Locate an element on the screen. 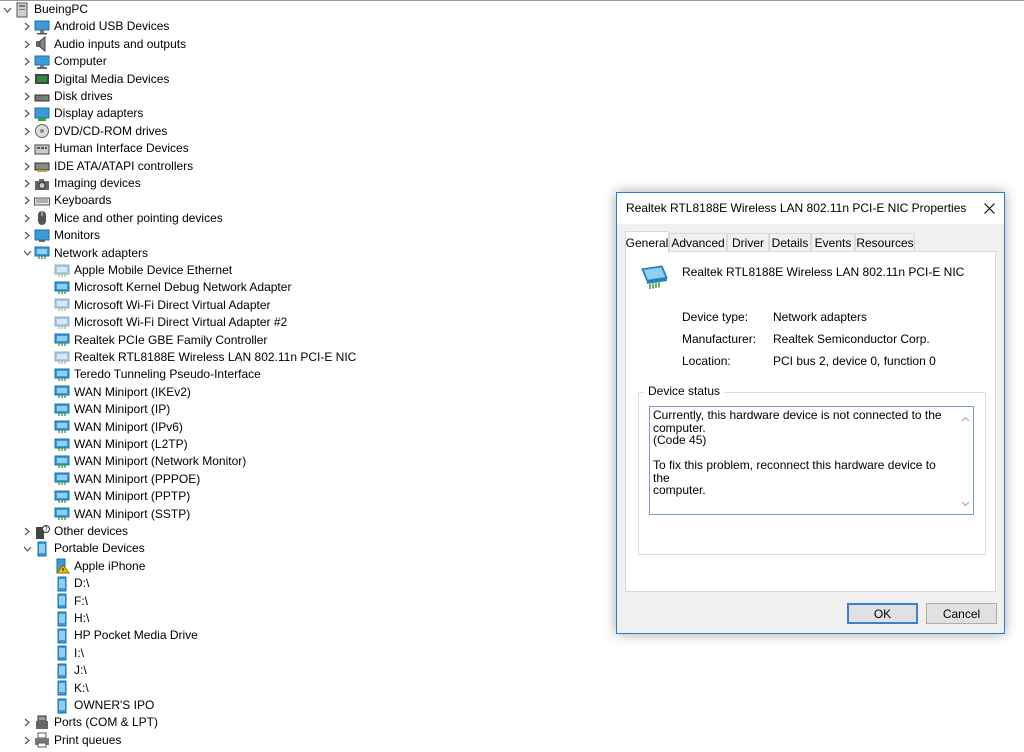 The image size is (1024, 752). tree-category: Print queues is located at coordinates (70, 740).